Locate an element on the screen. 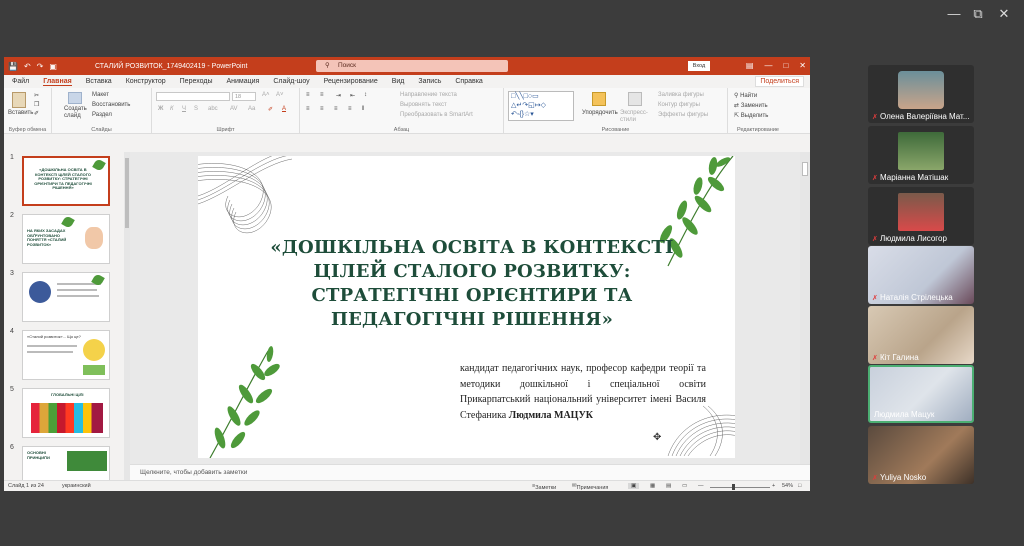 This screenshot has width=1024, height=546. tab-review: Рецензирование is located at coordinates (351, 81).